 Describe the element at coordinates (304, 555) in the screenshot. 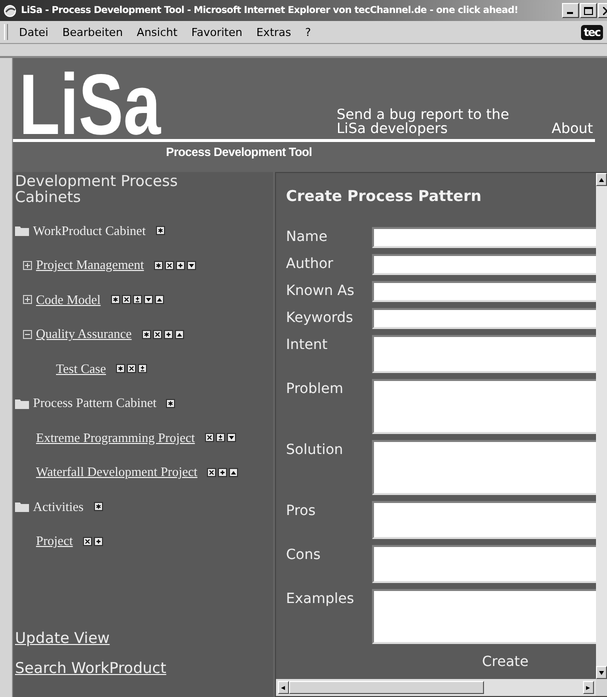

I see `field-label: Cons` at that location.